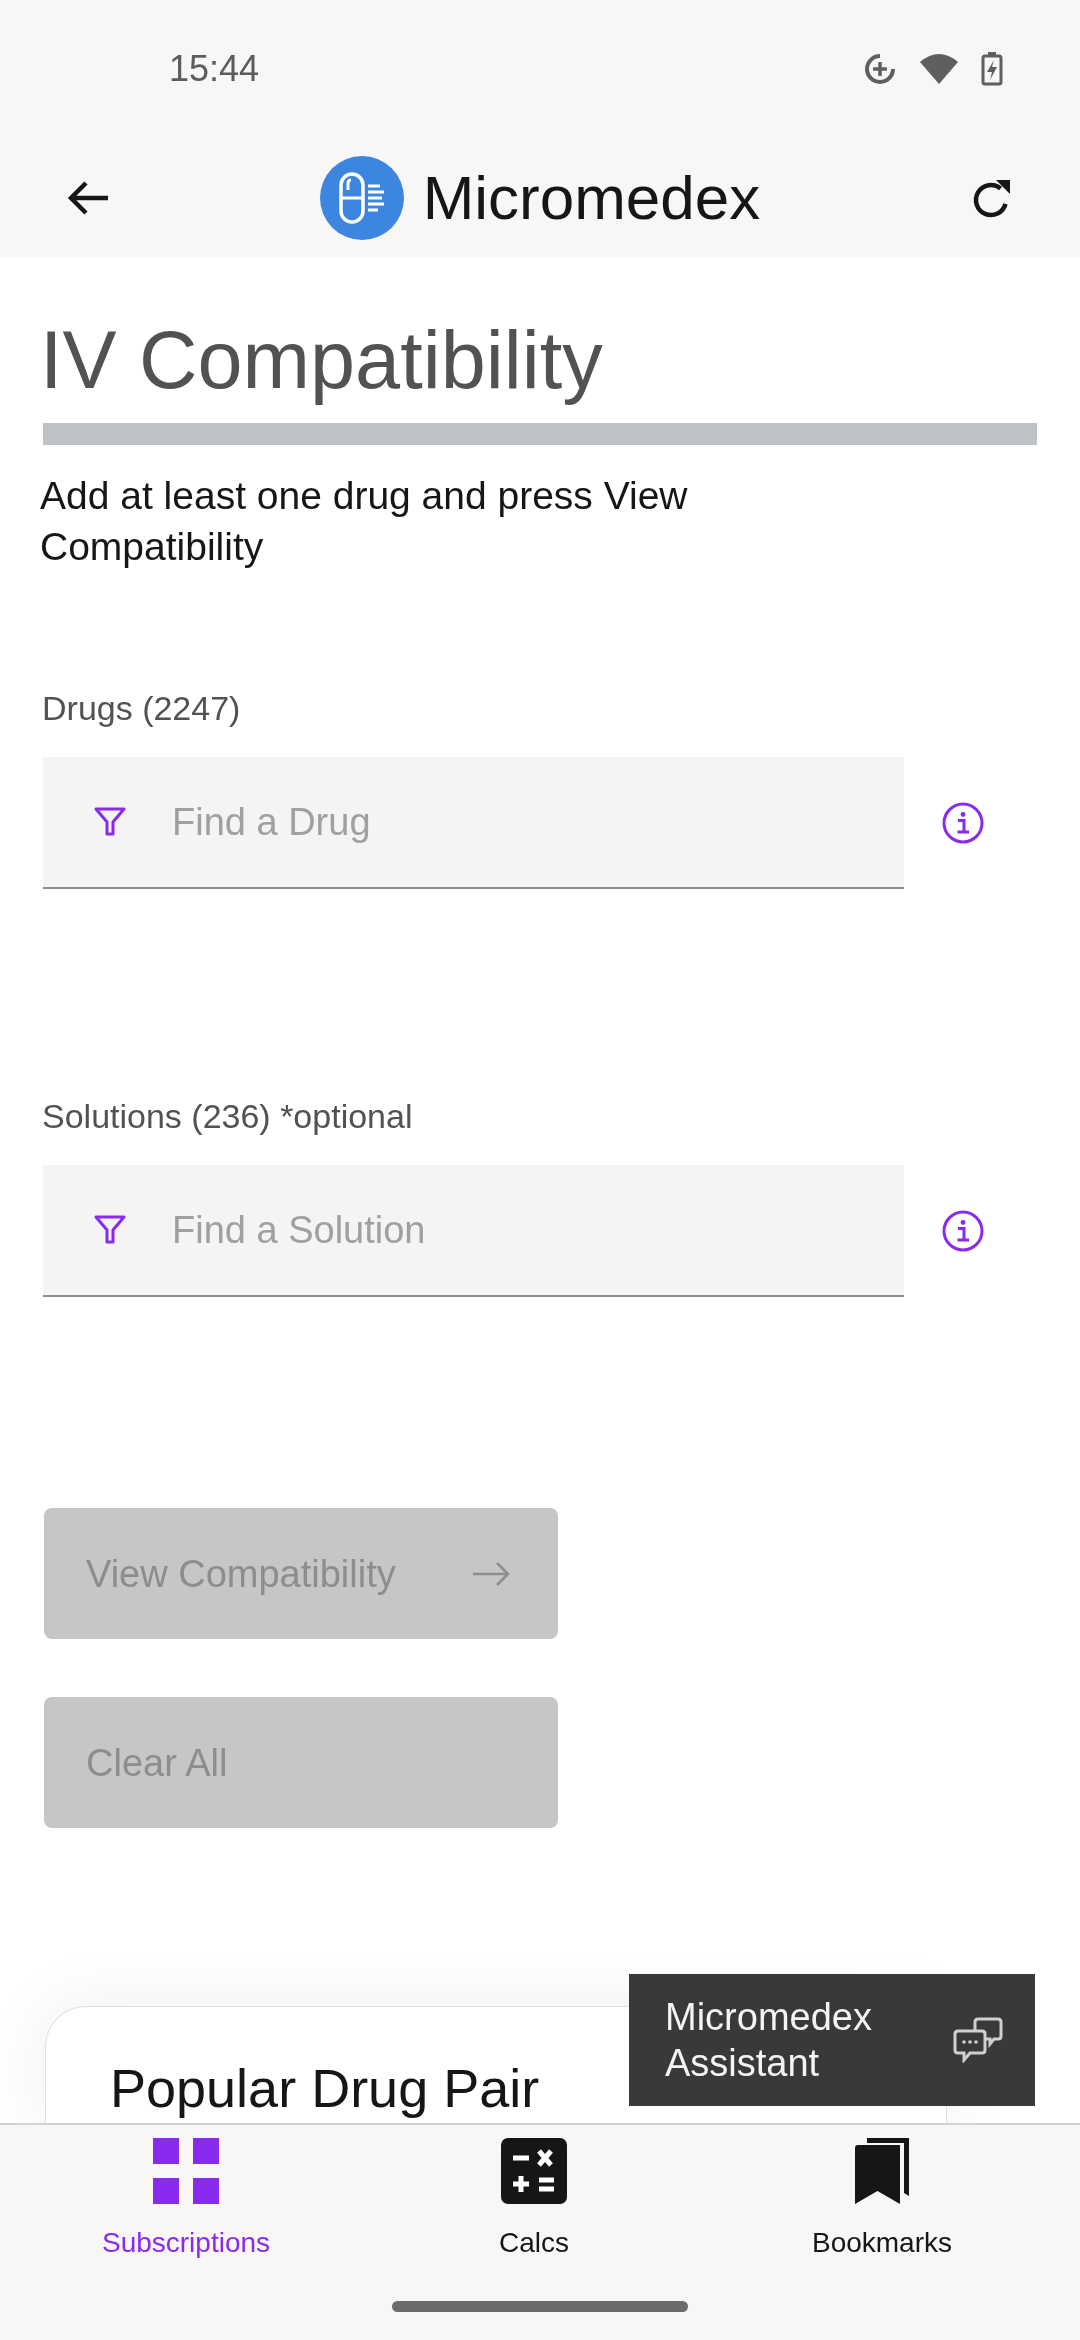  I want to click on search-field: Find a Drug, so click(473, 823).